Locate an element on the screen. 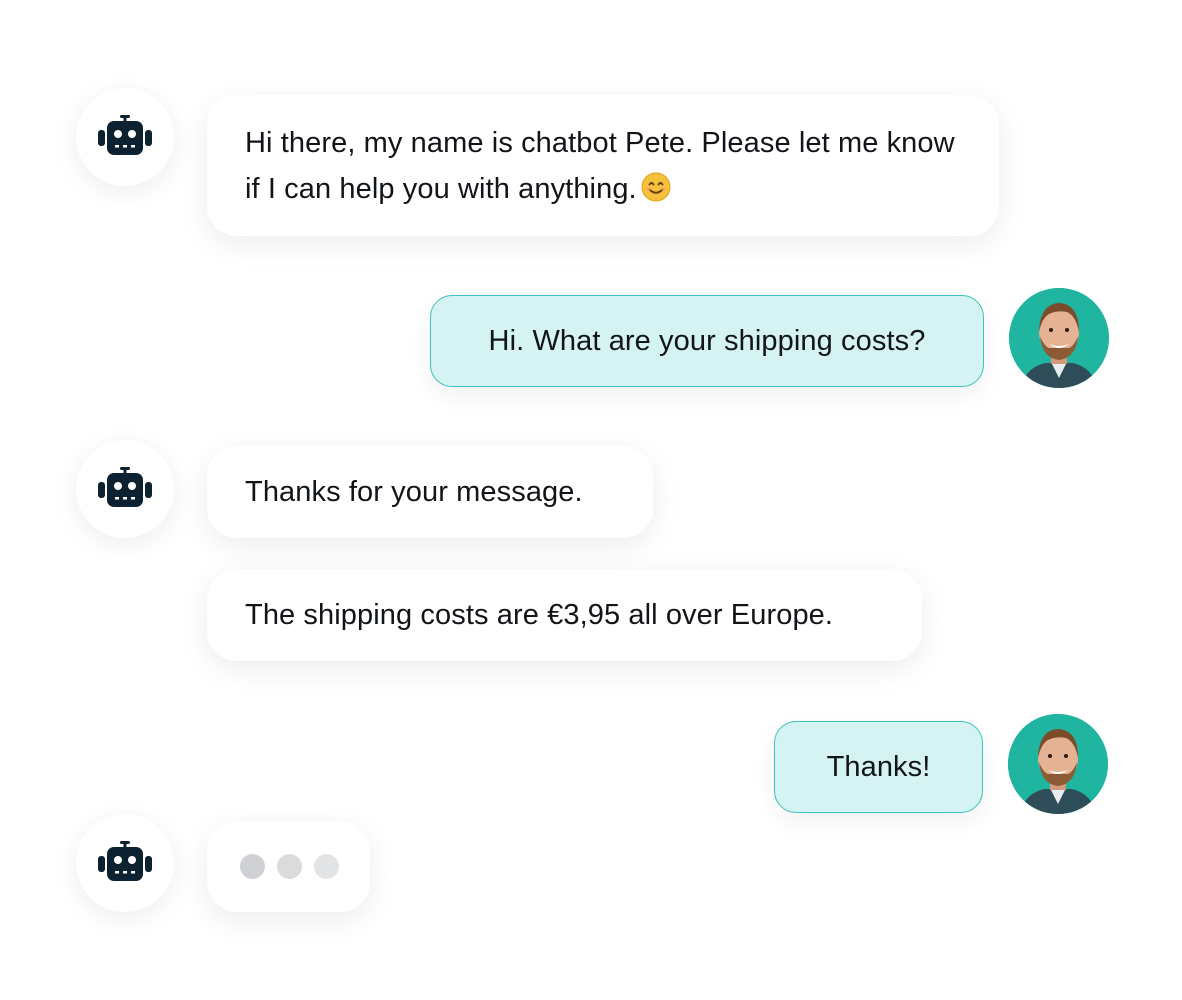 The height and width of the screenshot is (1000, 1182). message-text: Hi. What are your shipping costs? is located at coordinates (707, 341).